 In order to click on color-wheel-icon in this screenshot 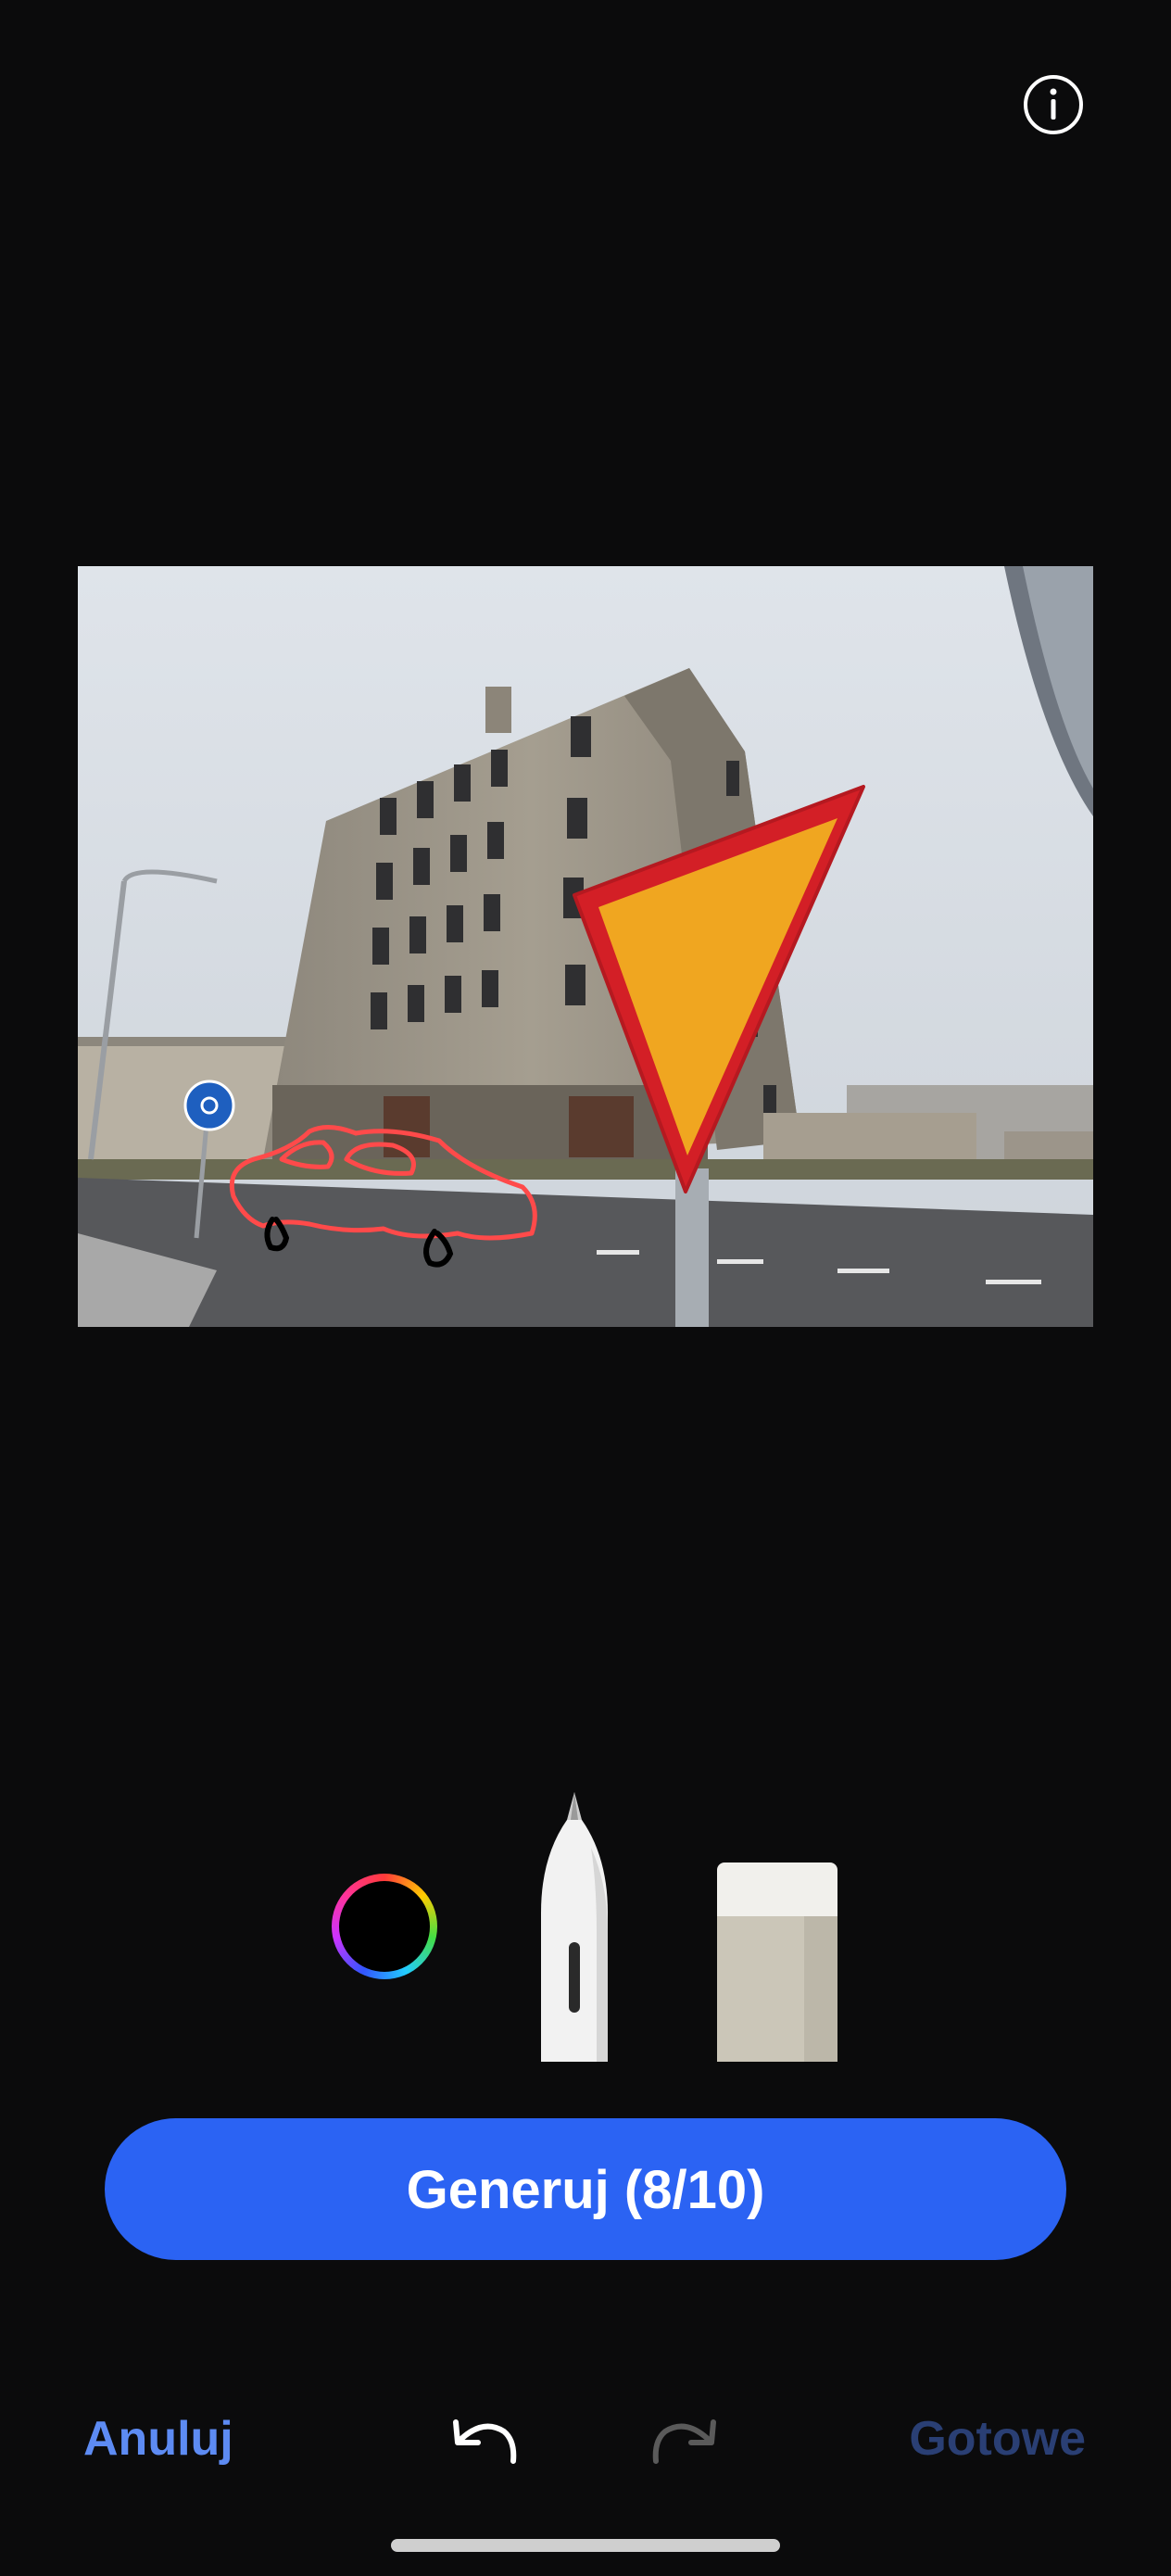, I will do `click(385, 1927)`.